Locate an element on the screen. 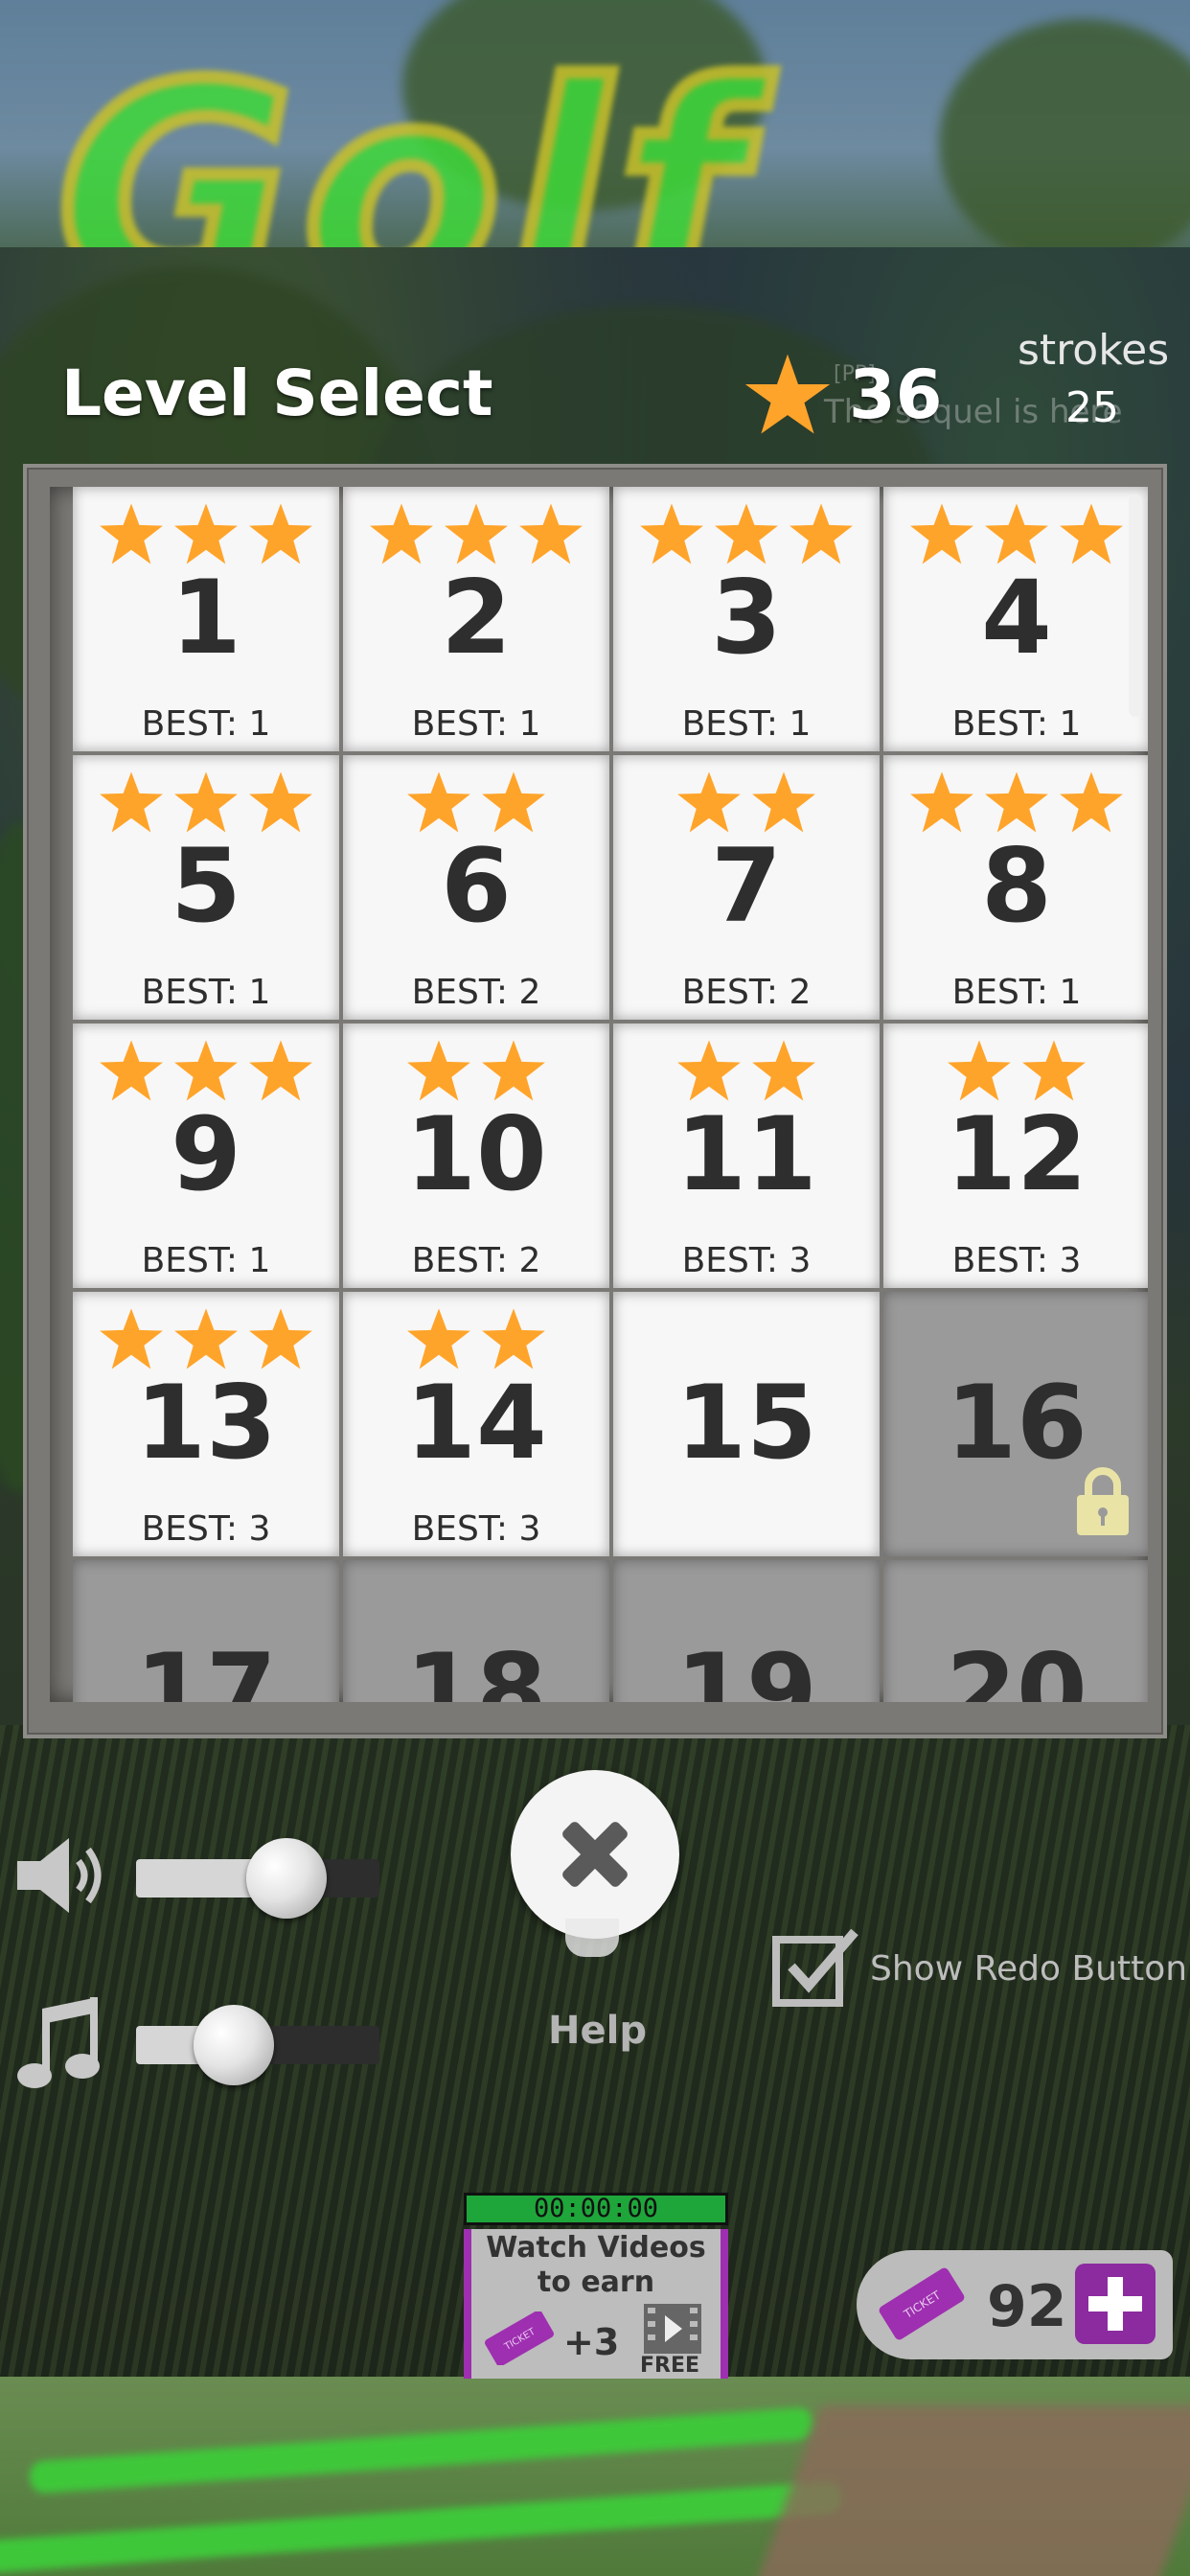  video-timer: 00:00:00 is located at coordinates (596, 2209).